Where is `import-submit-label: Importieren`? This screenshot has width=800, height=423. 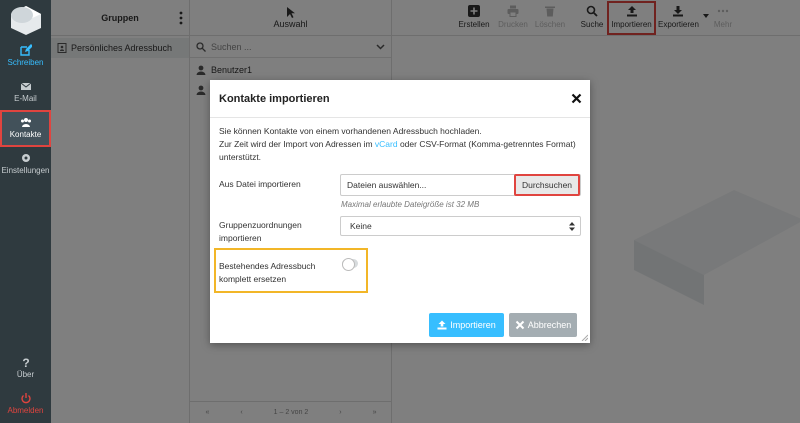
import-submit-label: Importieren is located at coordinates (473, 325).